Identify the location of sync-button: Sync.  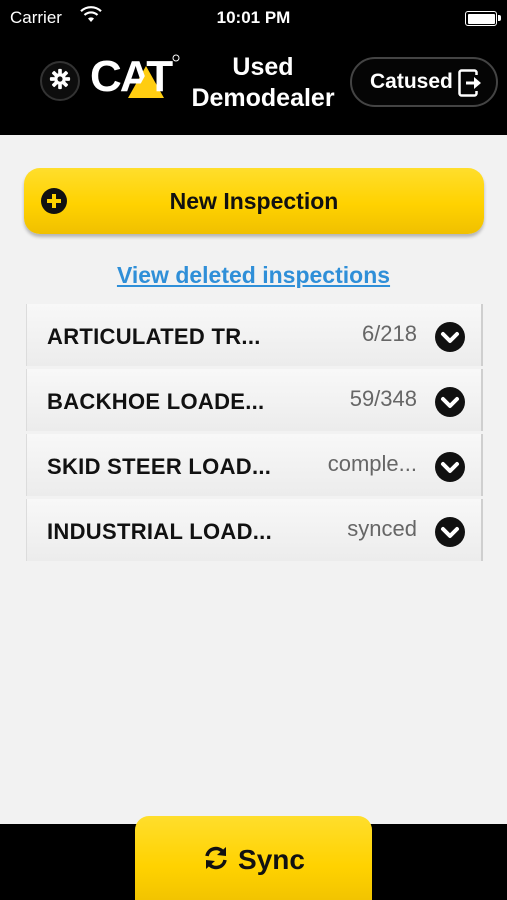
(253, 858).